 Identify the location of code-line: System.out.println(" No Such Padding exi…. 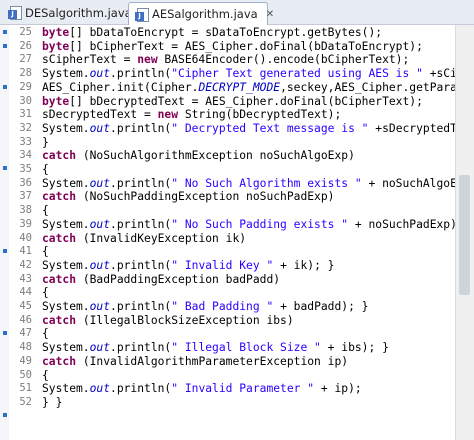
(249, 225).